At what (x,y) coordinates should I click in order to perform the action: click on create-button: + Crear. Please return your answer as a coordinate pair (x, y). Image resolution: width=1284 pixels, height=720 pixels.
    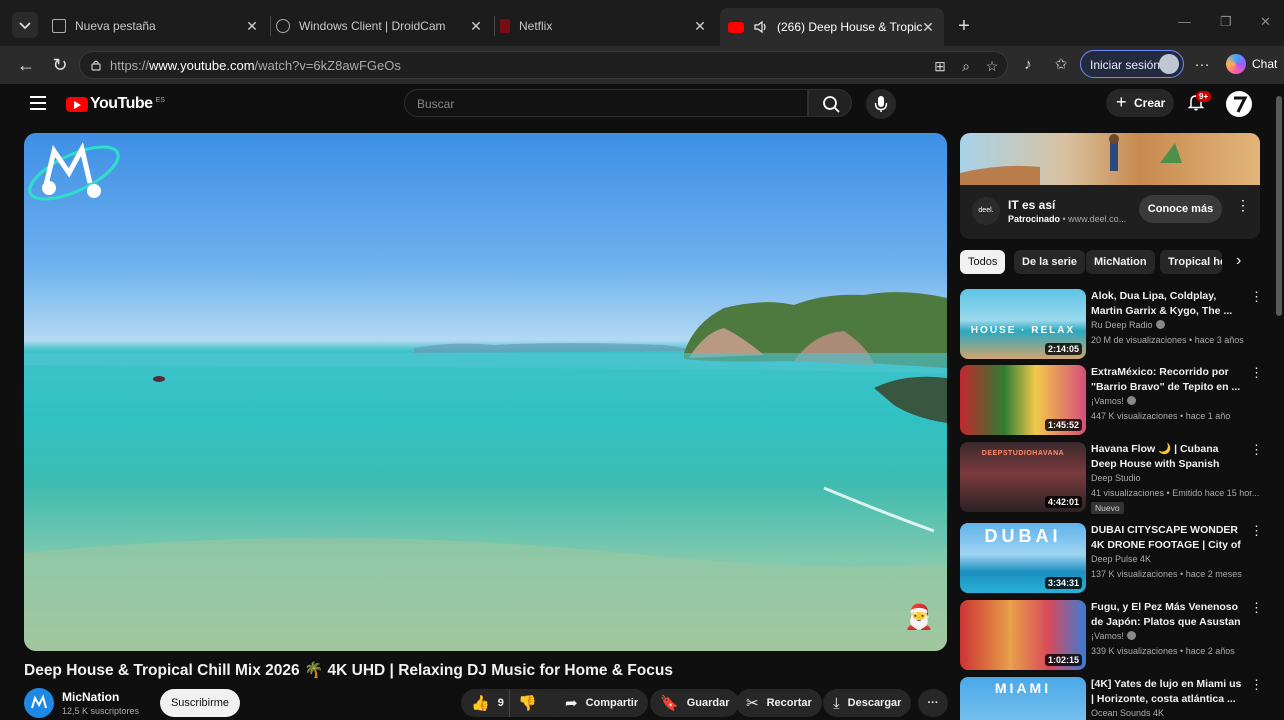
    Looking at the image, I should click on (1140, 103).